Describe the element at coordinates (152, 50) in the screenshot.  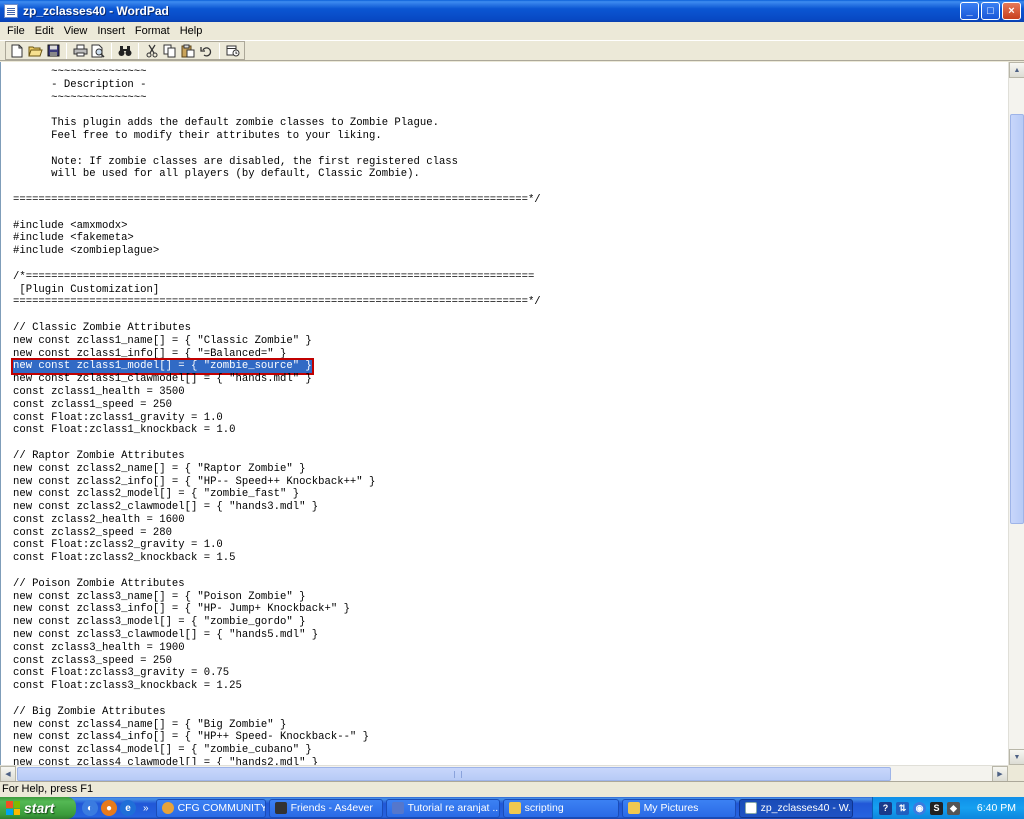
I see `cut-scissors-icon` at that location.